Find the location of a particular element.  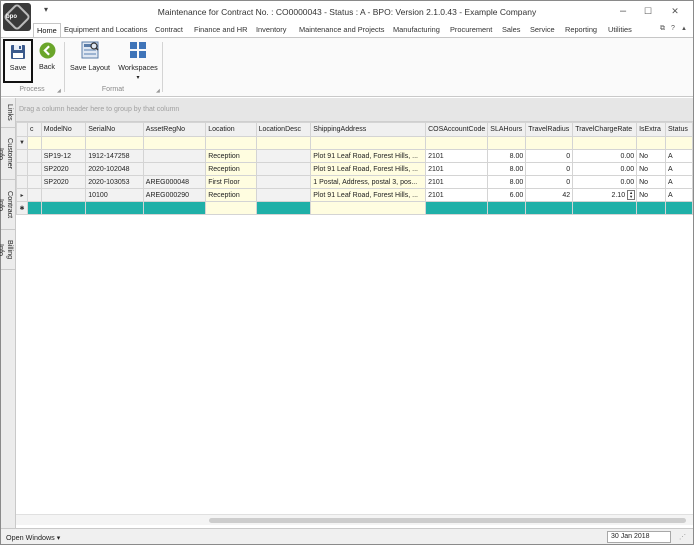

collapse-ribbon-icon: ▲ is located at coordinates (684, 29).